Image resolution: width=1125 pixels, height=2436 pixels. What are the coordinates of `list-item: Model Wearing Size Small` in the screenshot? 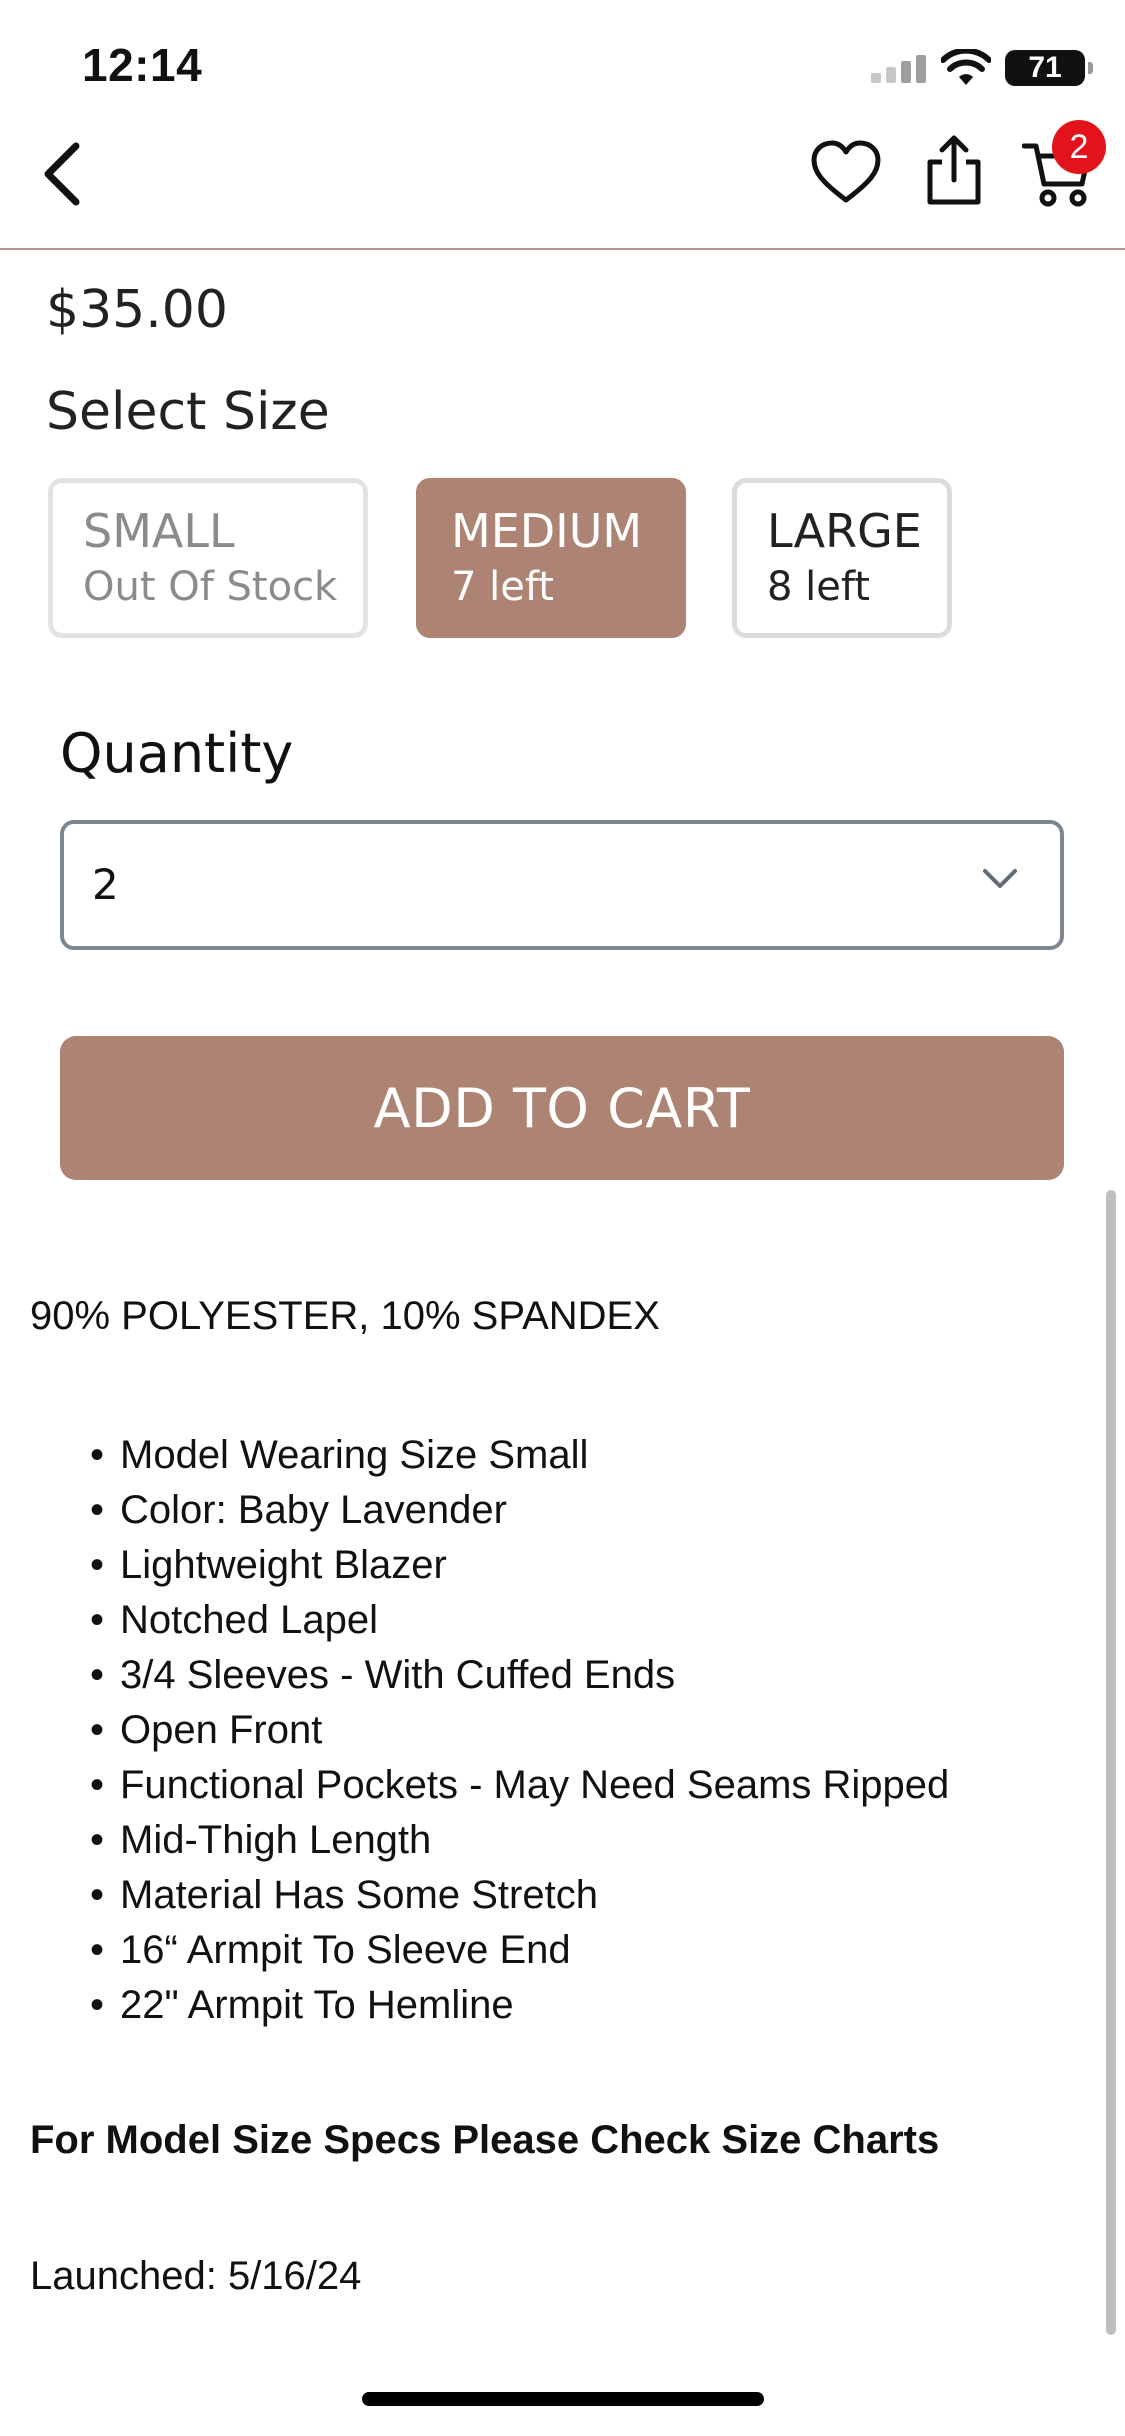 It's located at (519, 1455).